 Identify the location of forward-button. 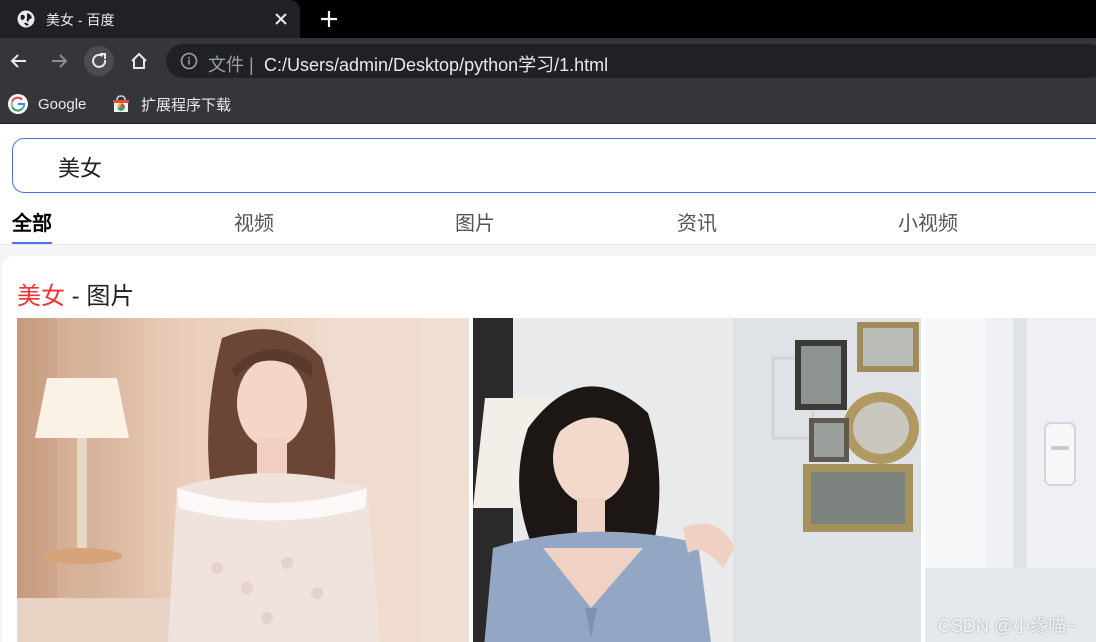
(59, 61).